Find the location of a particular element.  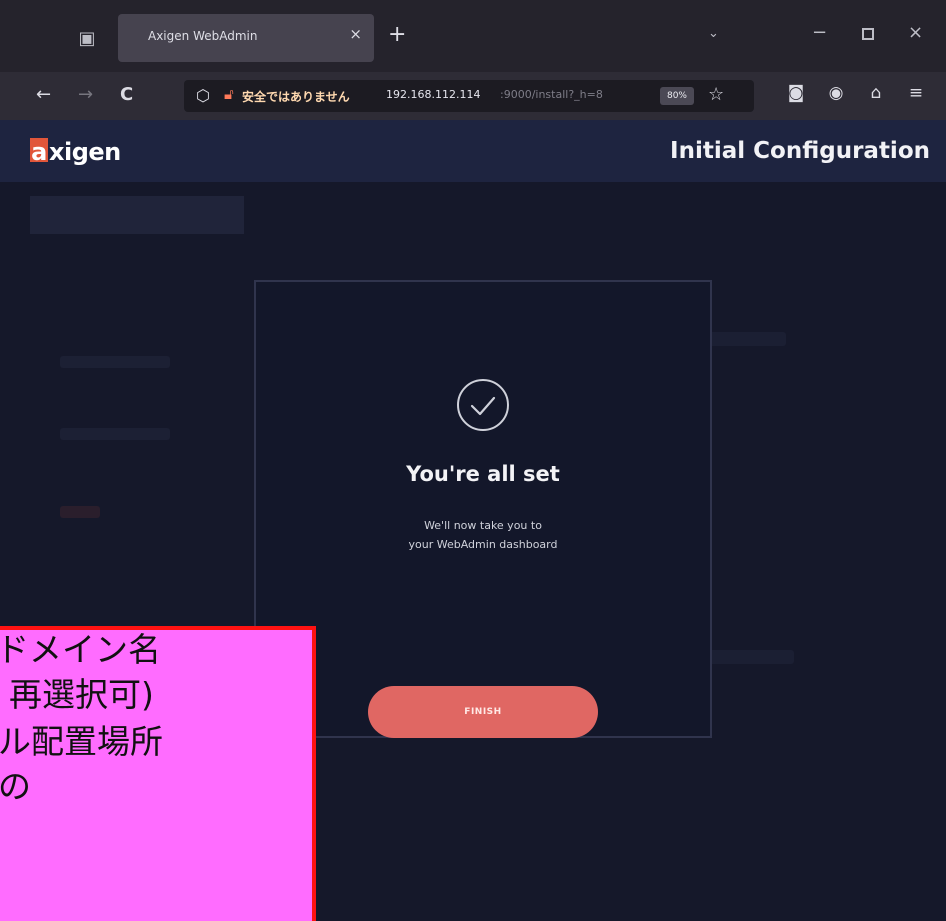

dialog-message-line: your WebAdmin dashboard is located at coordinates (483, 544).